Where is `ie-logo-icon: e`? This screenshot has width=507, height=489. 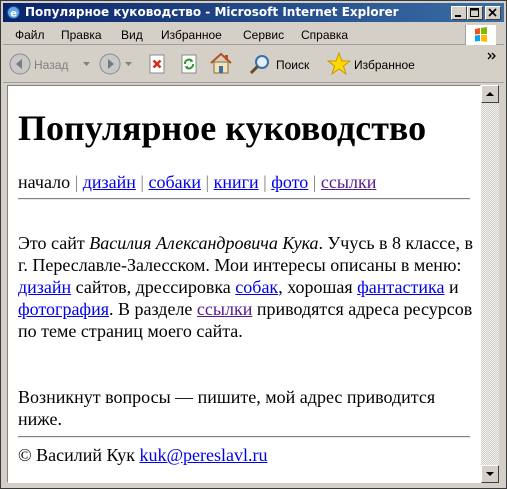 ie-logo-icon: e is located at coordinates (13, 13).